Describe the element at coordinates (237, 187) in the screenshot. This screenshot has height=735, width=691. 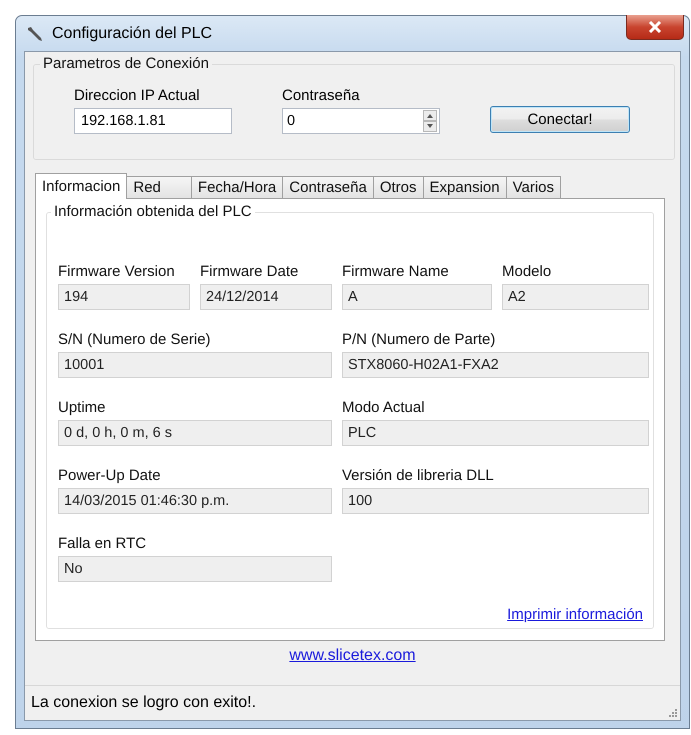
I see `tab: Fecha/Hora` at that location.